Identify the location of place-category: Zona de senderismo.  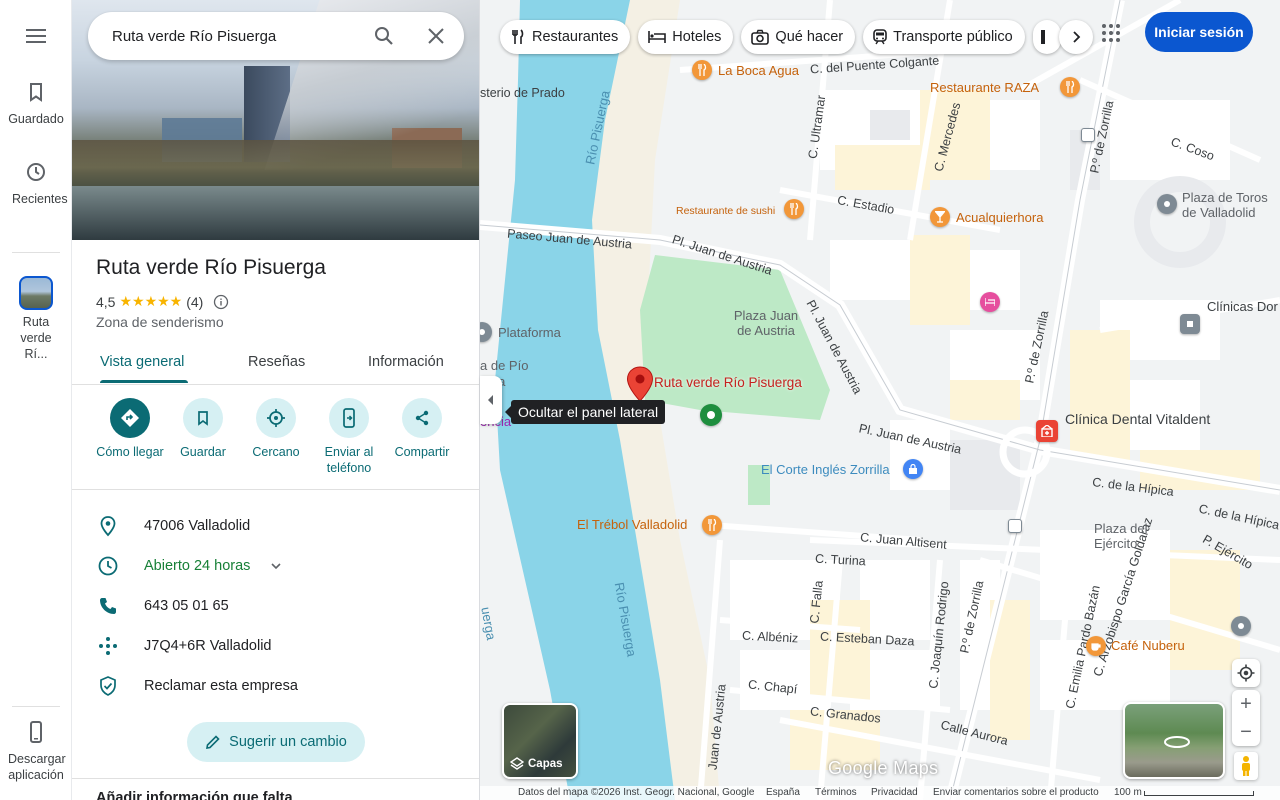
(160, 322).